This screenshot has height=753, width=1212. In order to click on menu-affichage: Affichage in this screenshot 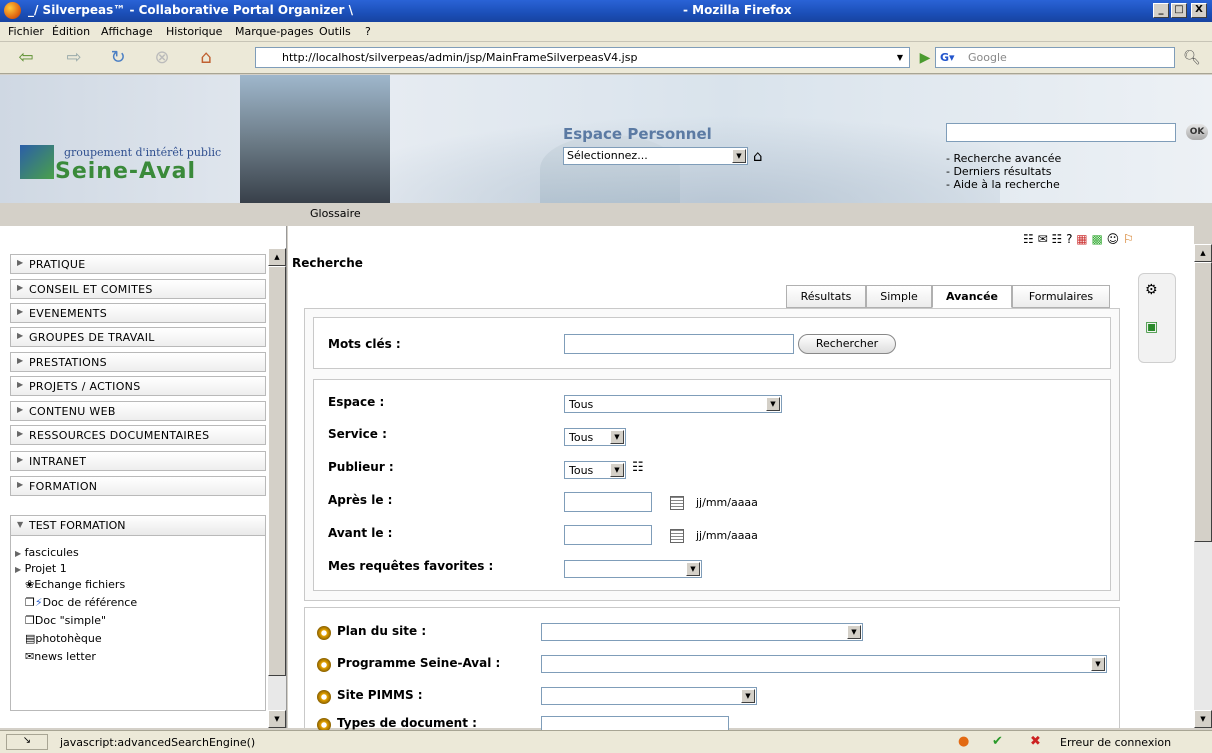, I will do `click(127, 31)`.